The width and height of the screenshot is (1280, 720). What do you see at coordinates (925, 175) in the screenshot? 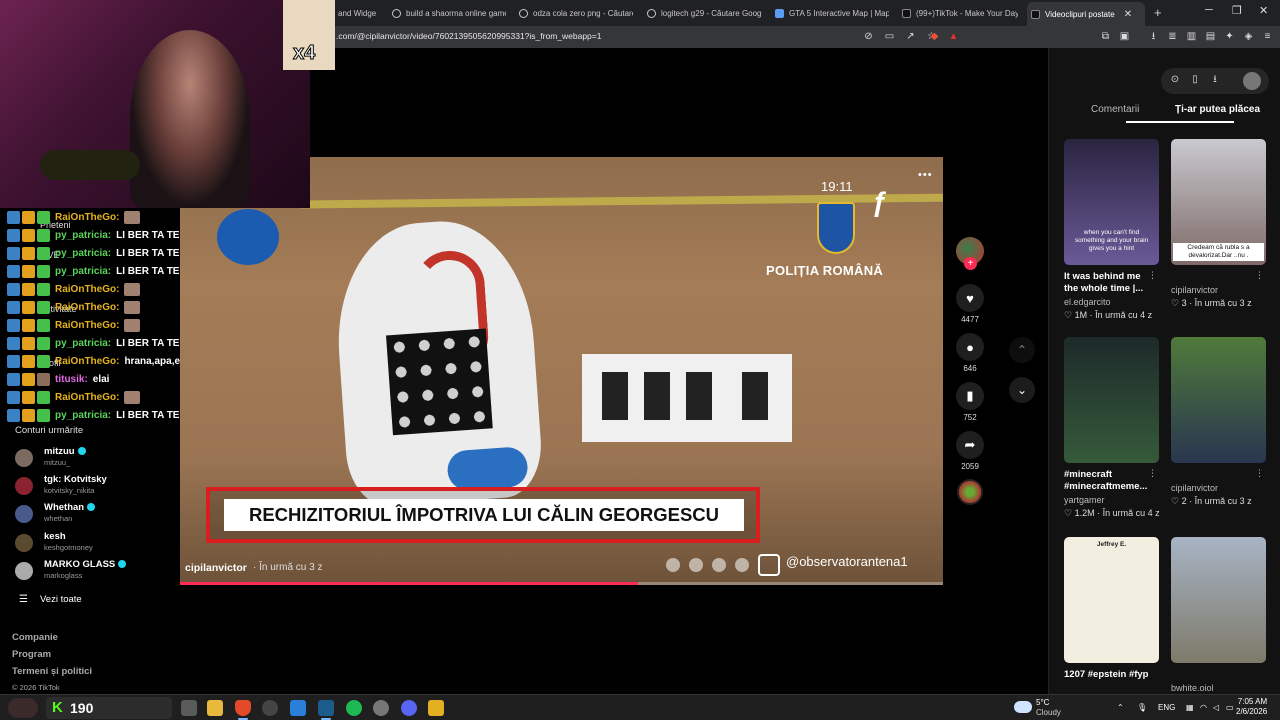
I see `more-icon: •••` at bounding box center [925, 175].